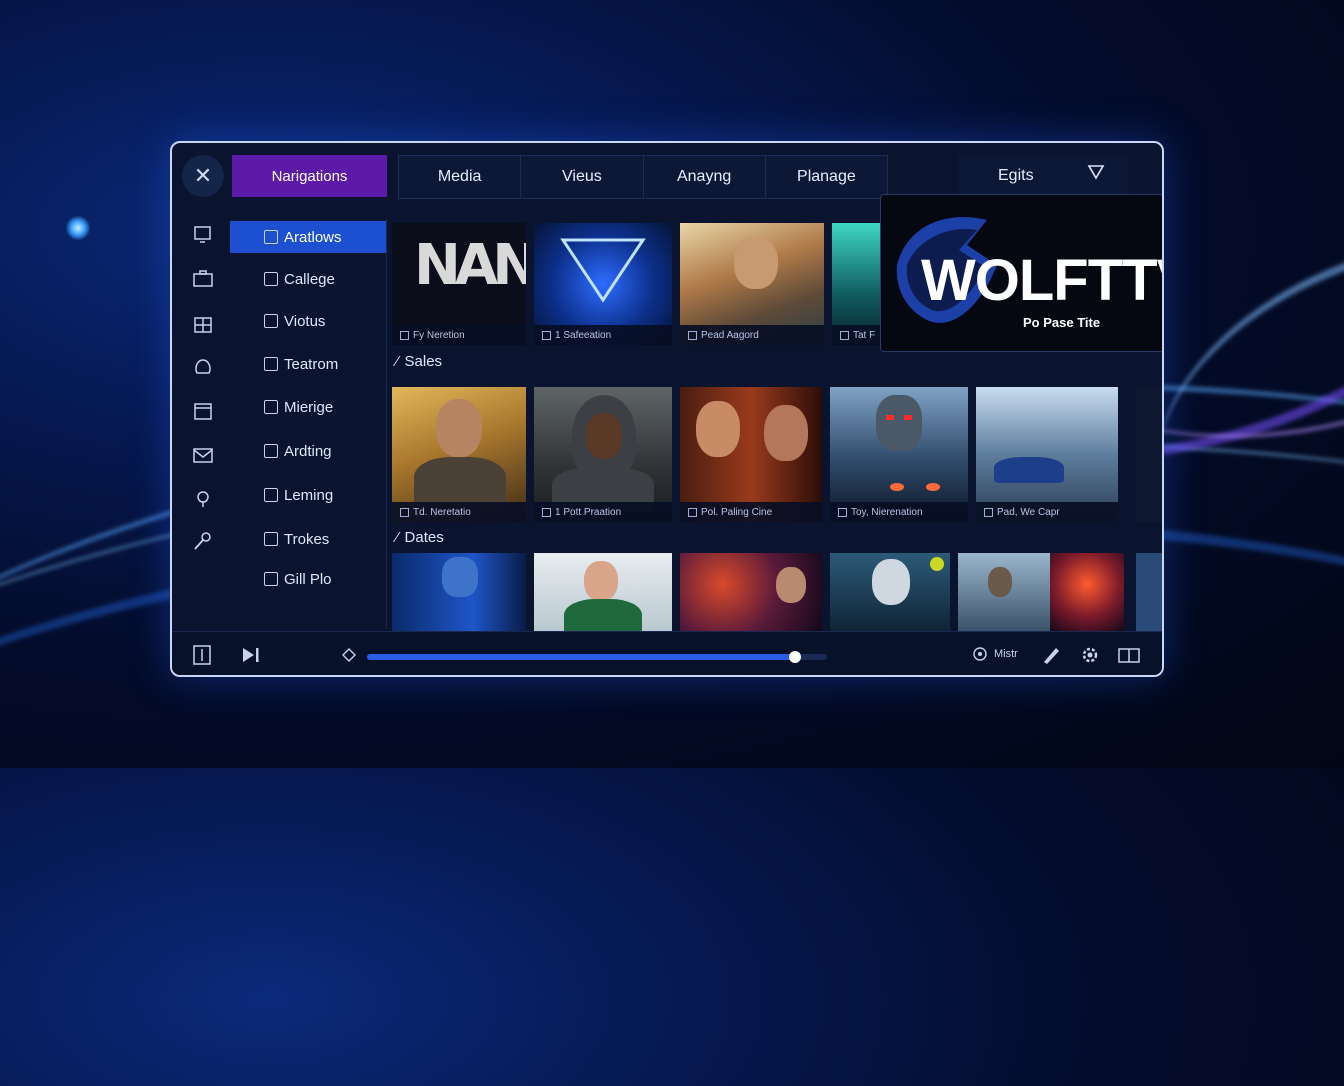 This screenshot has width=1344, height=1086. Describe the element at coordinates (603, 284) in the screenshot. I see `media-tile: 1 Safeeation` at that location.